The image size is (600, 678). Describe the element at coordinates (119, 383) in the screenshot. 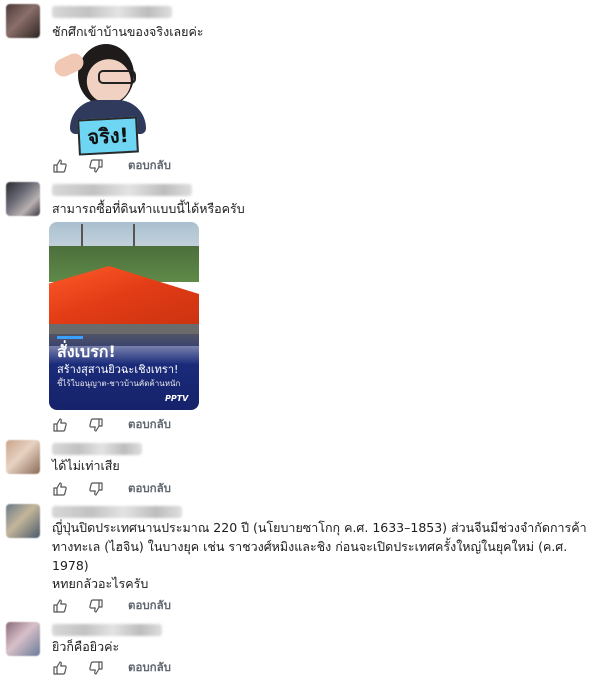

I see `card-caption: ชี้ไร้ใบอนุญาต-ชาวบ้านคัดค้านหนัก` at that location.